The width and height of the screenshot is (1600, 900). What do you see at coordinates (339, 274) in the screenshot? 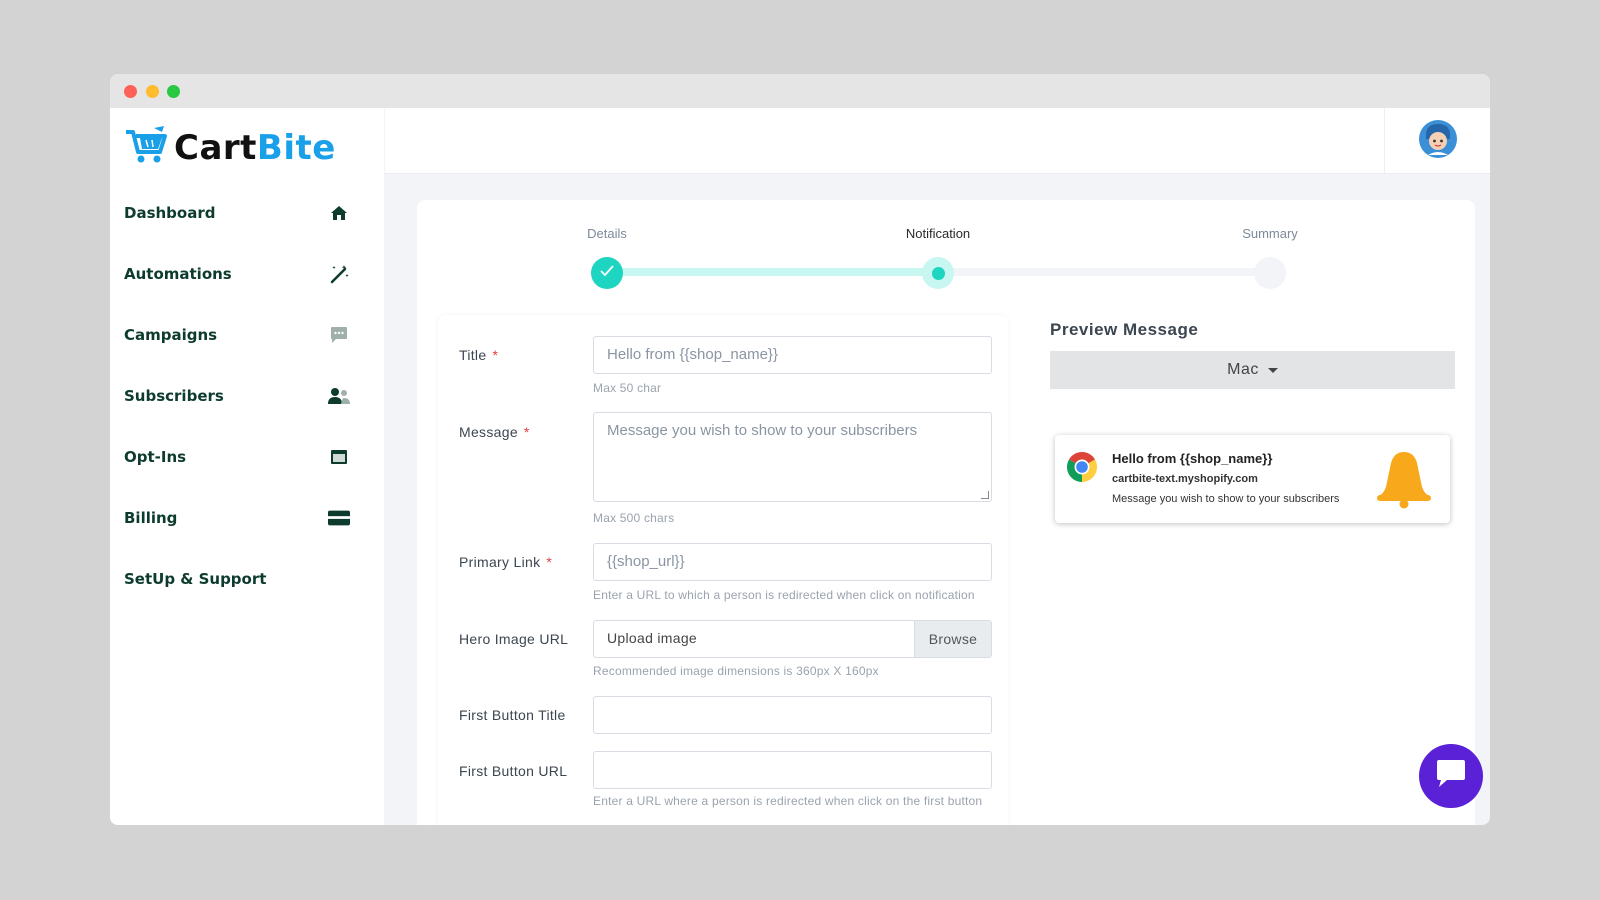
I see `magic-wand-icon` at bounding box center [339, 274].